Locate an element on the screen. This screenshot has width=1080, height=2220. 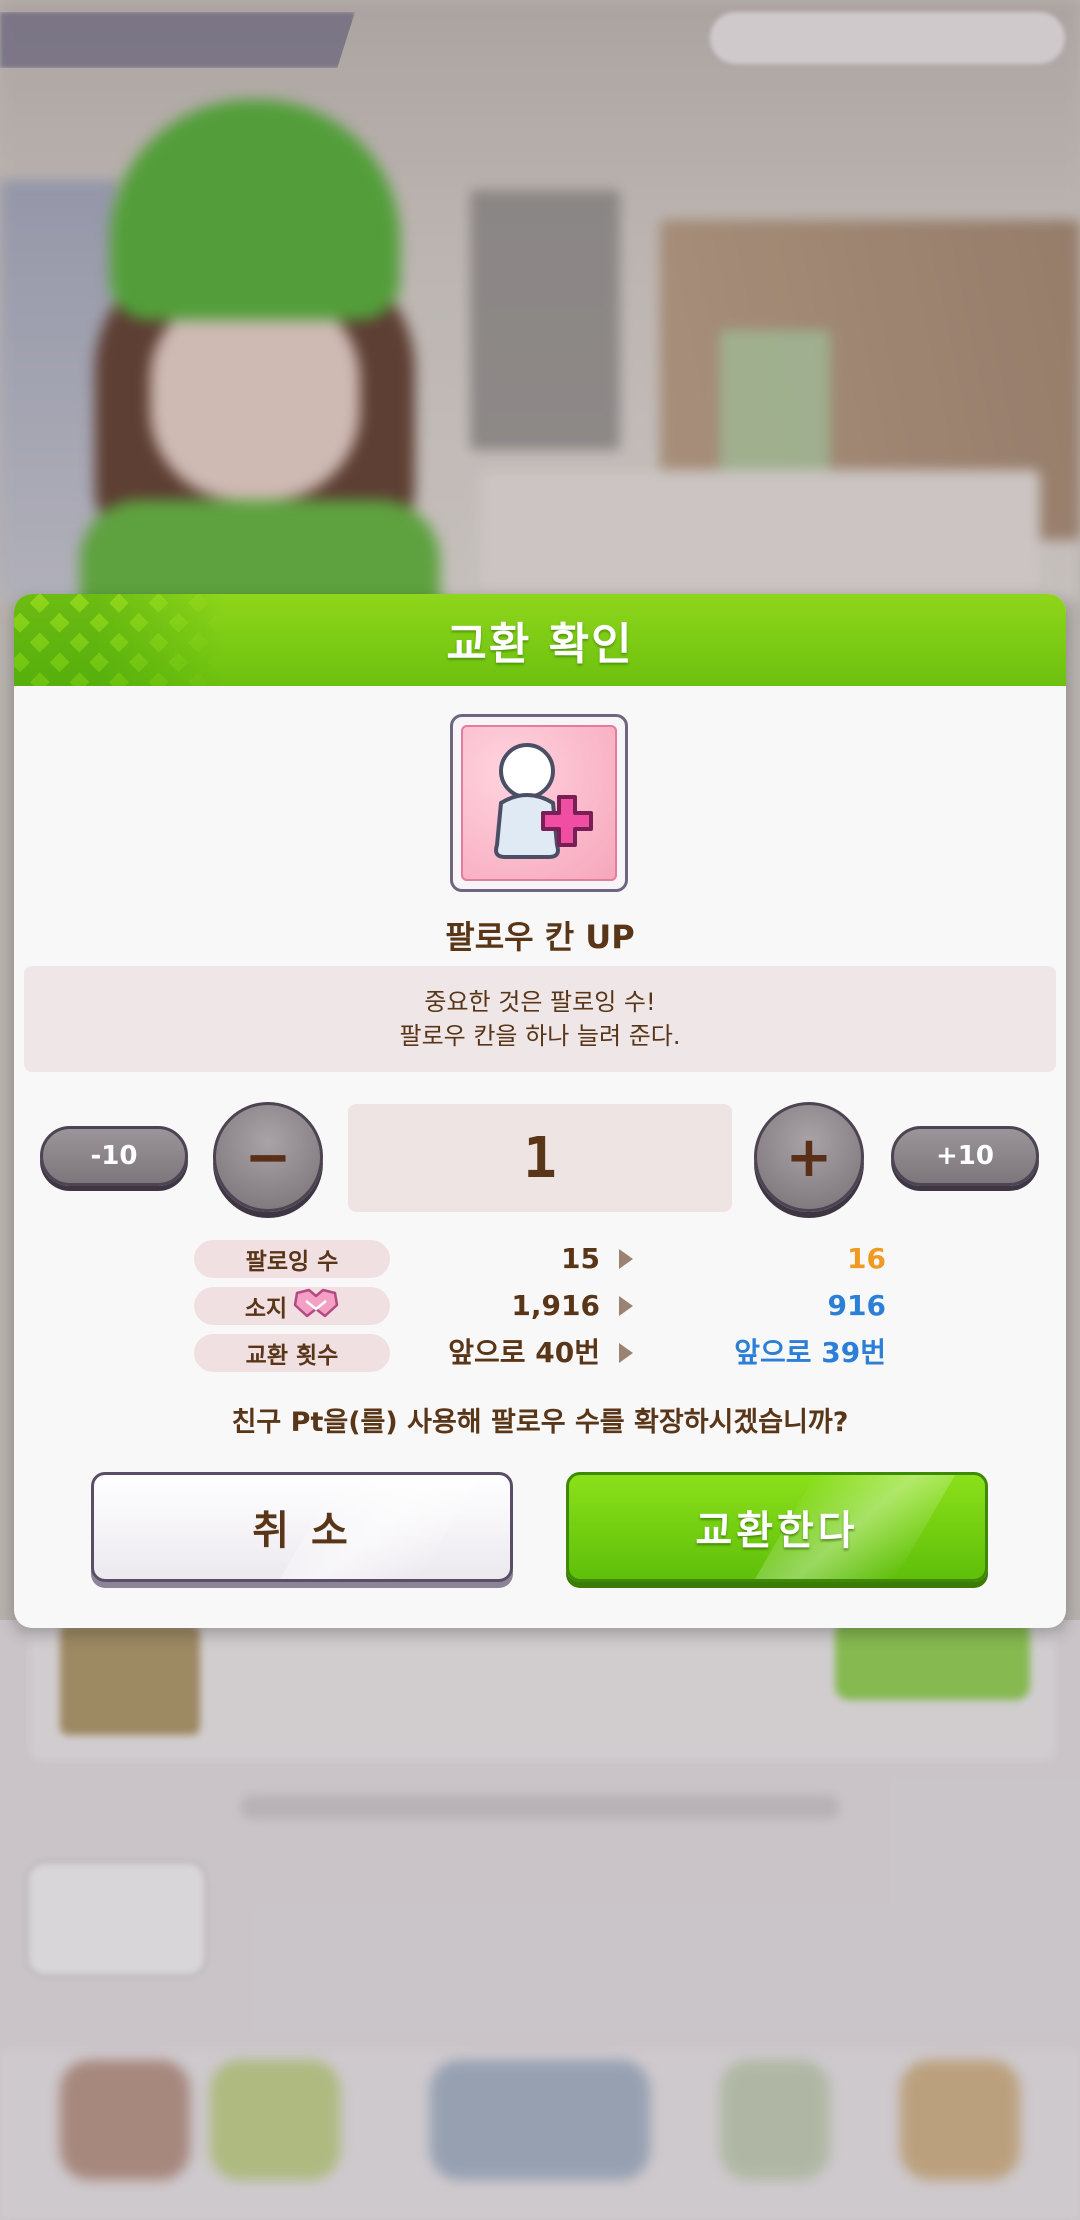
row-current-value: 앞으로 40번 is located at coordinates (524, 1352).